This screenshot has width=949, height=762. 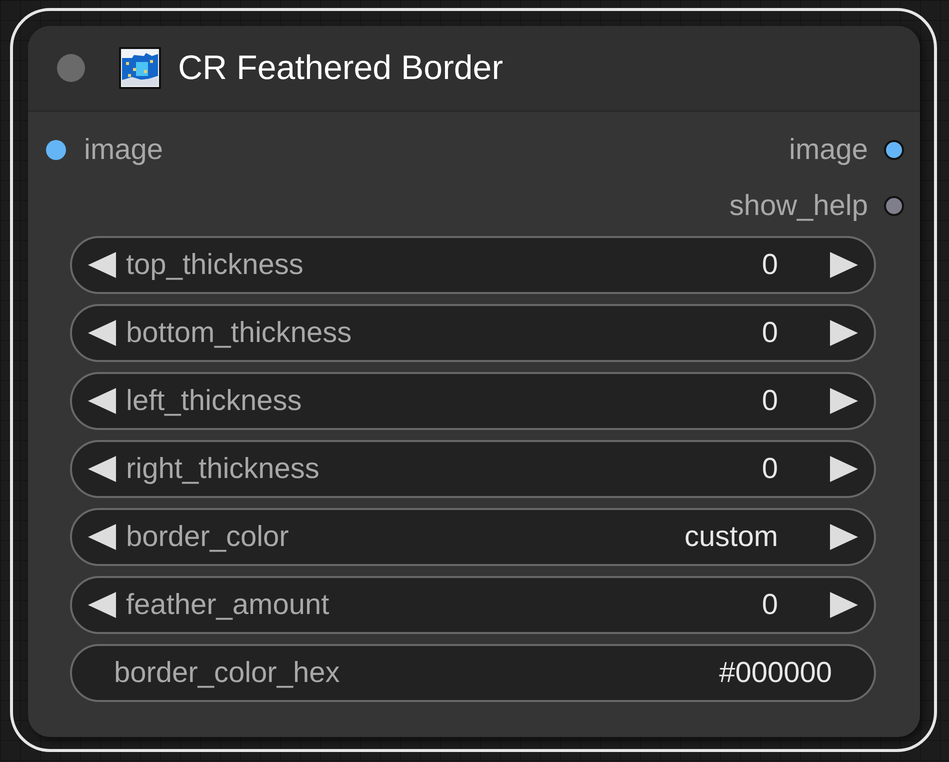 I want to click on input-label: image, so click(x=123, y=150).